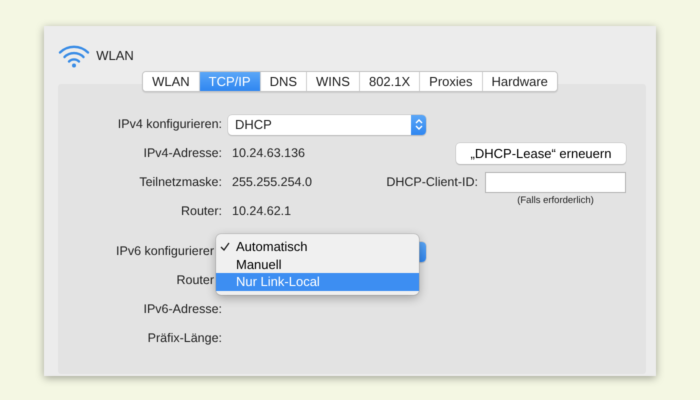  What do you see at coordinates (195, 281) in the screenshot?
I see `field-label: Router` at bounding box center [195, 281].